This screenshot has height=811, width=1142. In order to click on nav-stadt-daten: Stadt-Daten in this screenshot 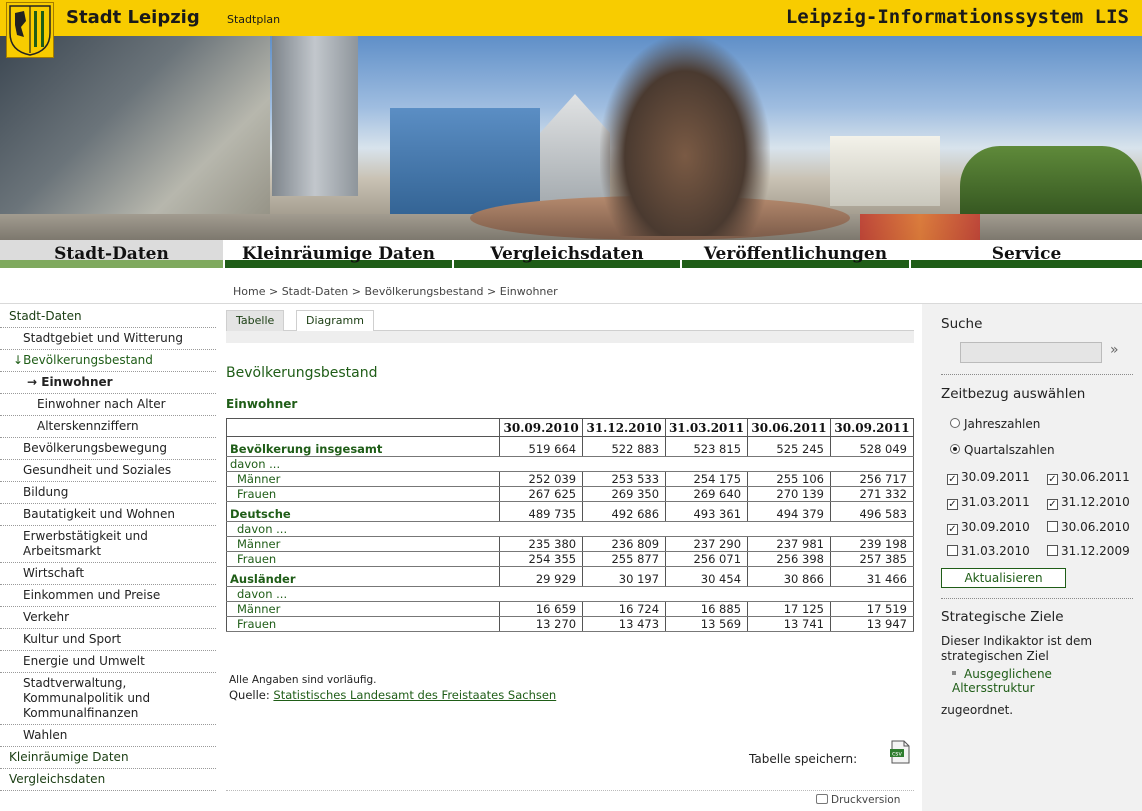, I will do `click(111, 254)`.